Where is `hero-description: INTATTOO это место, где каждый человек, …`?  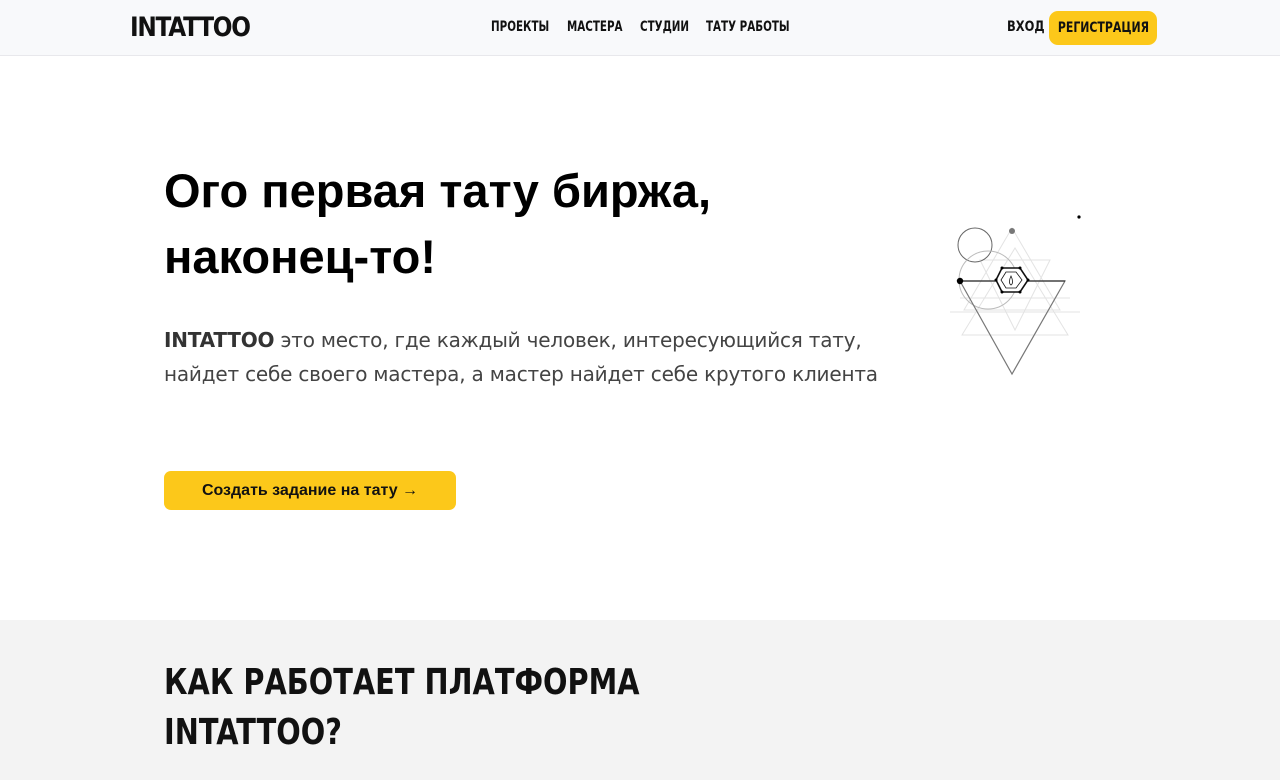 hero-description: INTATTOO это место, где каждый человек, … is located at coordinates (524, 357).